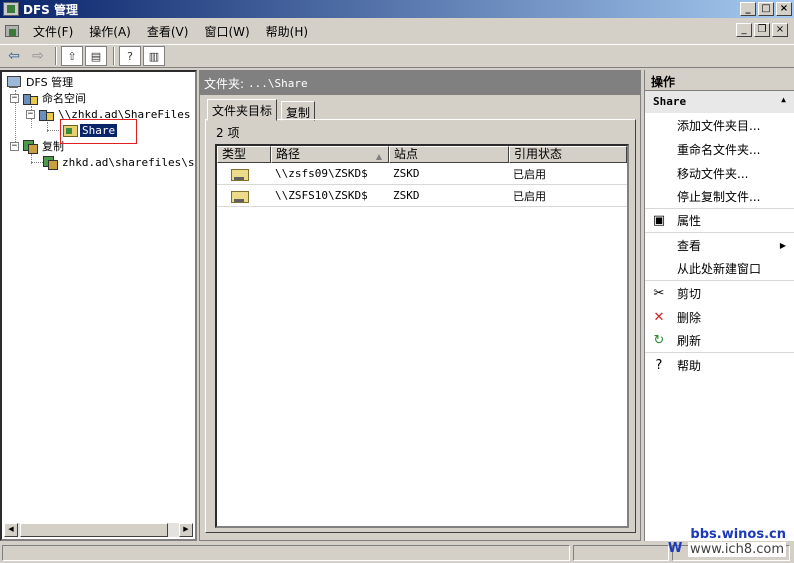 This screenshot has width=794, height=563. Describe the element at coordinates (738, 534) in the screenshot. I see `watermark-line1: bbs.winos.cn` at that location.